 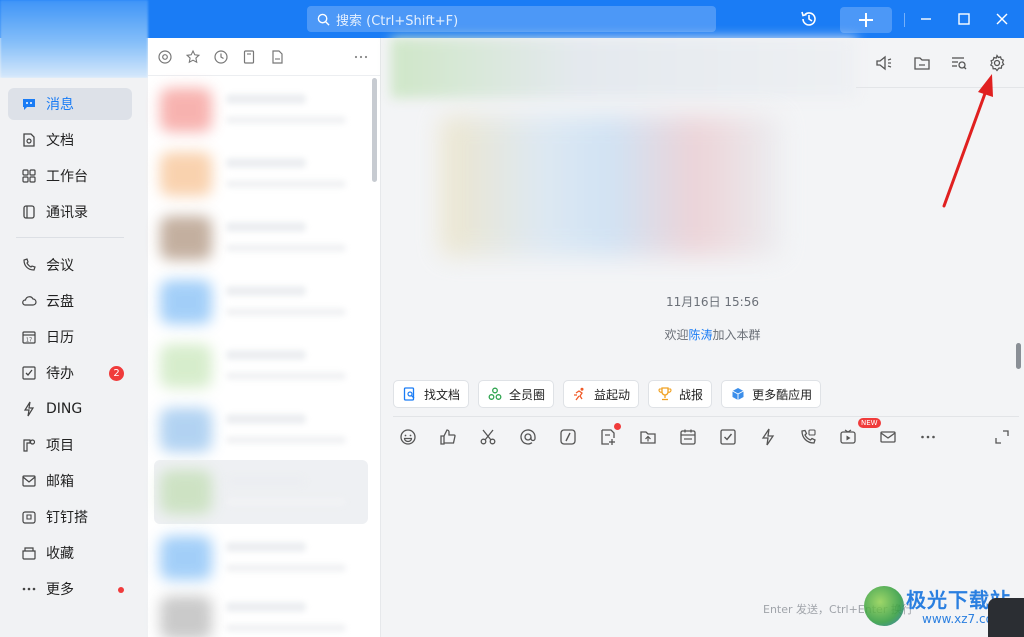 I want to click on scissors-icon, so click(x=488, y=437).